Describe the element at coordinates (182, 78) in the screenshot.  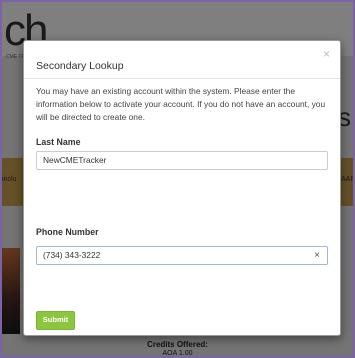
I see `dialog-divider` at that location.